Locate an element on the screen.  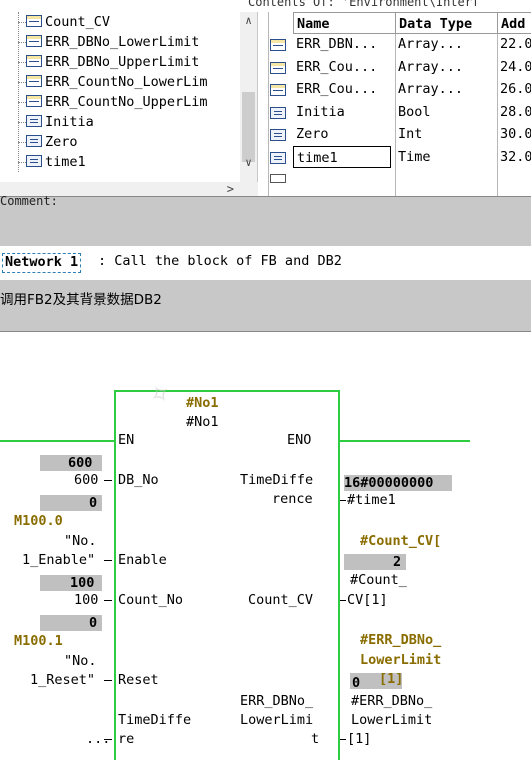
tree-vertical-scrollbar: ∧ ∨ is located at coordinates (248, 97).